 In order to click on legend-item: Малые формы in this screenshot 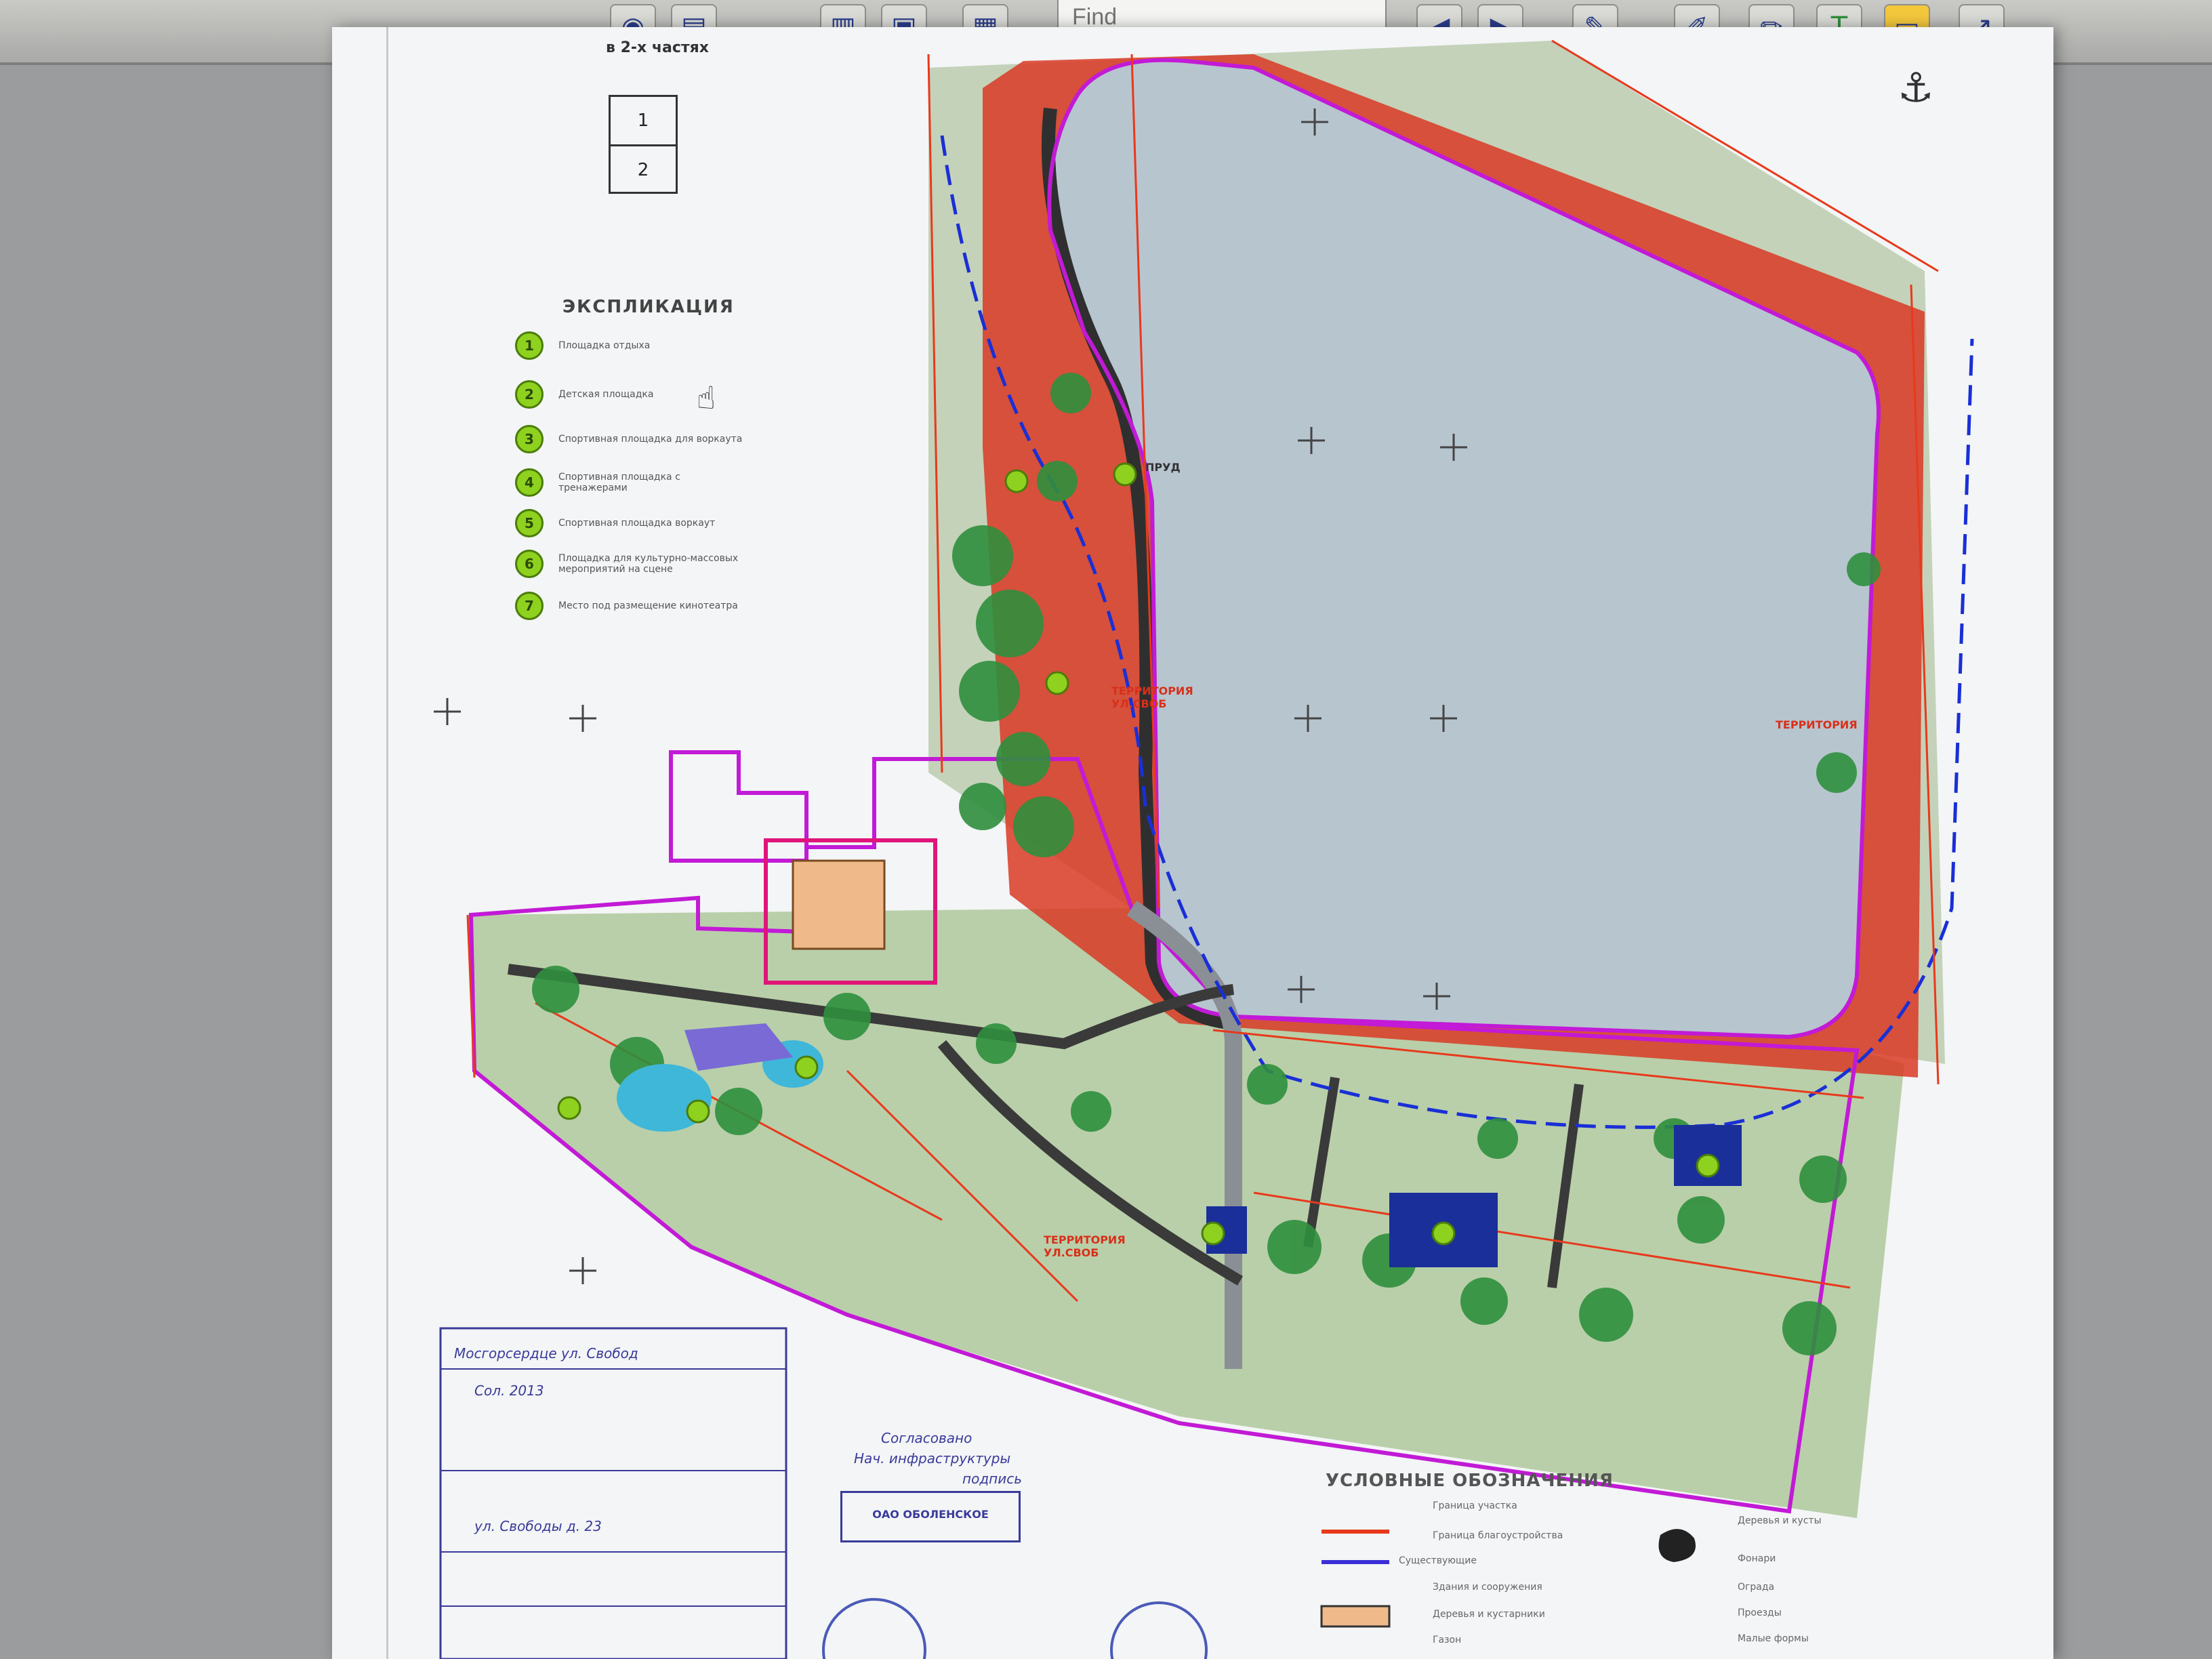, I will do `click(1765, 1638)`.